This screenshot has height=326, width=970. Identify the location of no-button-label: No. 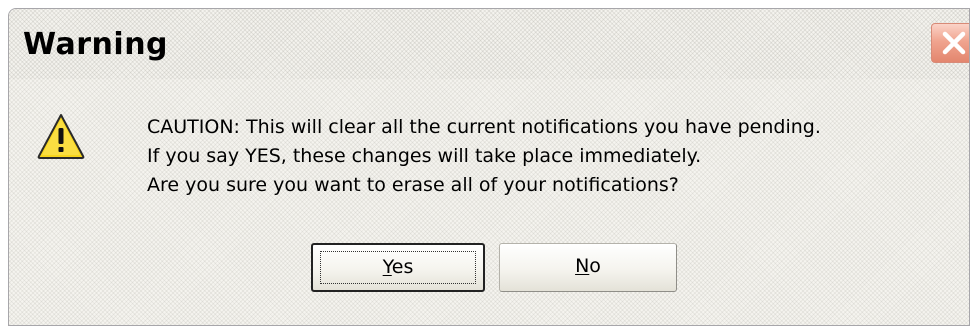
(588, 266).